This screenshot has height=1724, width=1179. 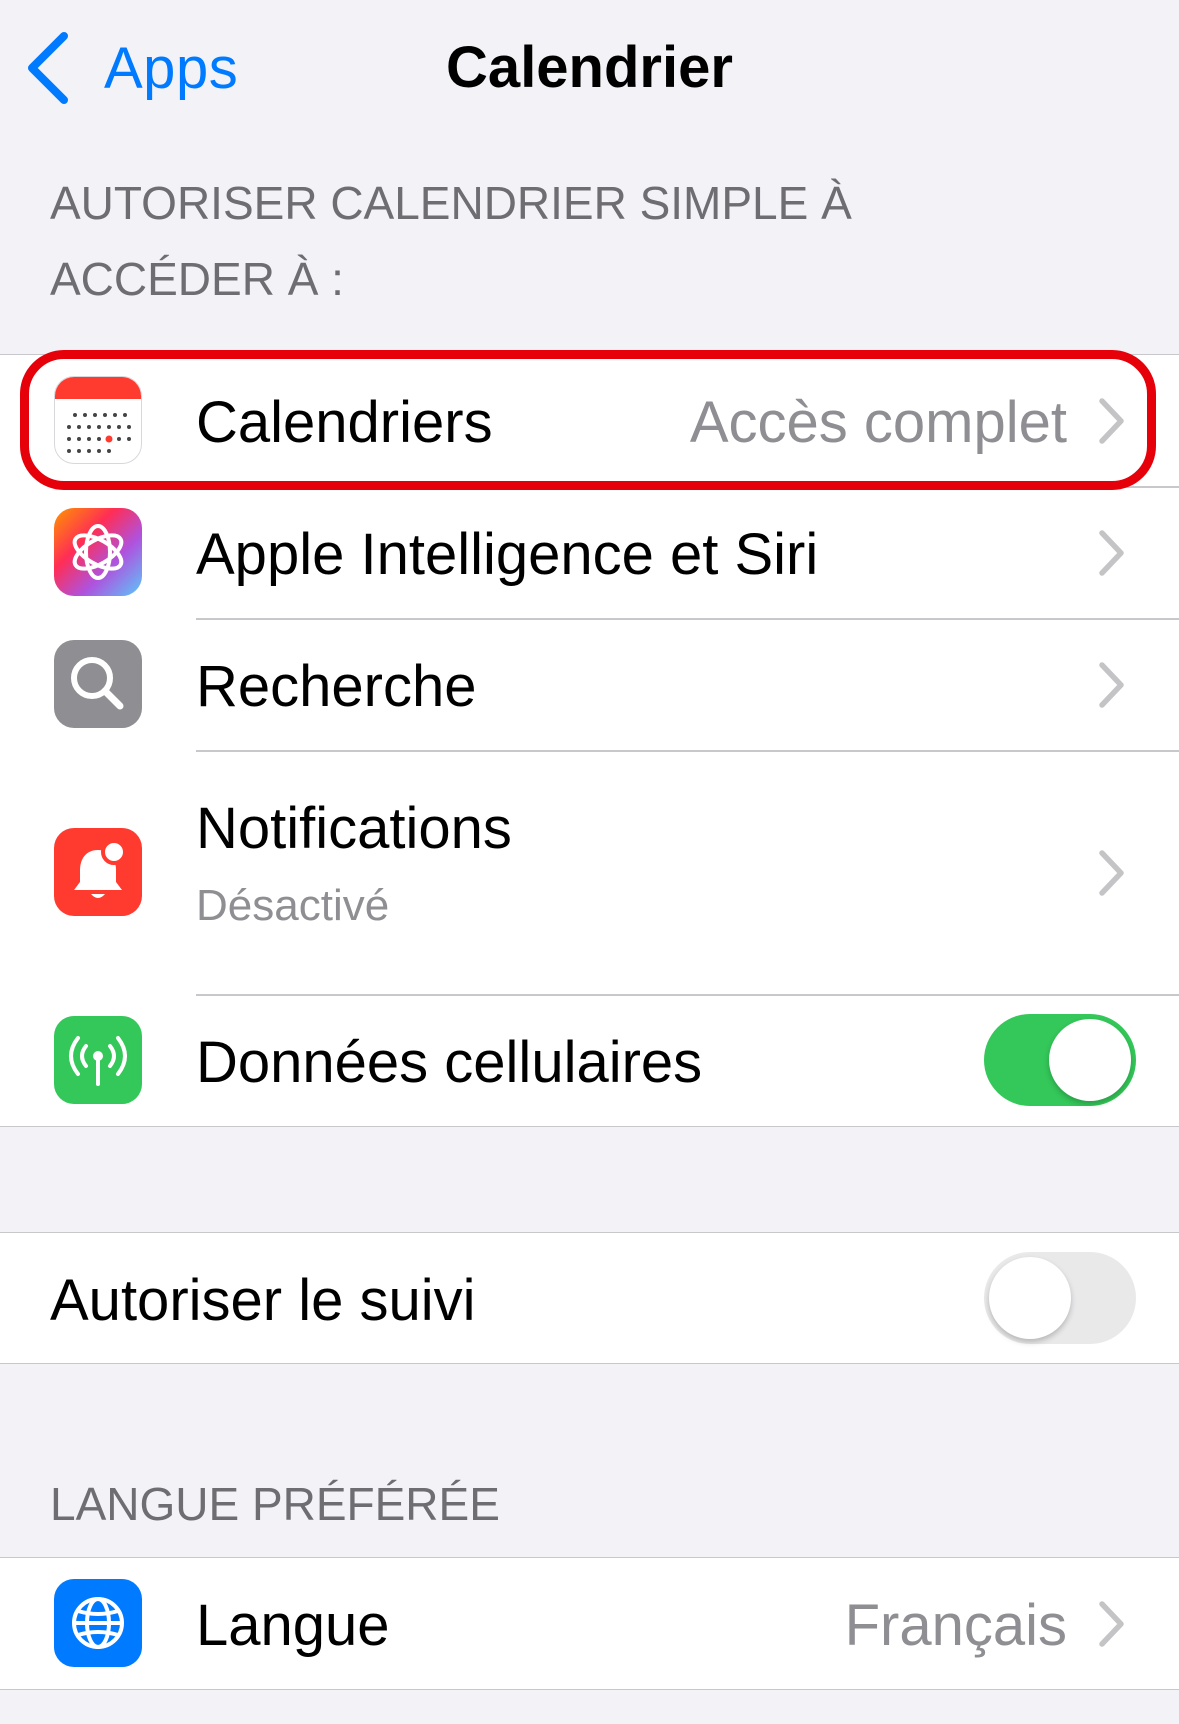 I want to click on row-label: Langue, so click(x=293, y=1625).